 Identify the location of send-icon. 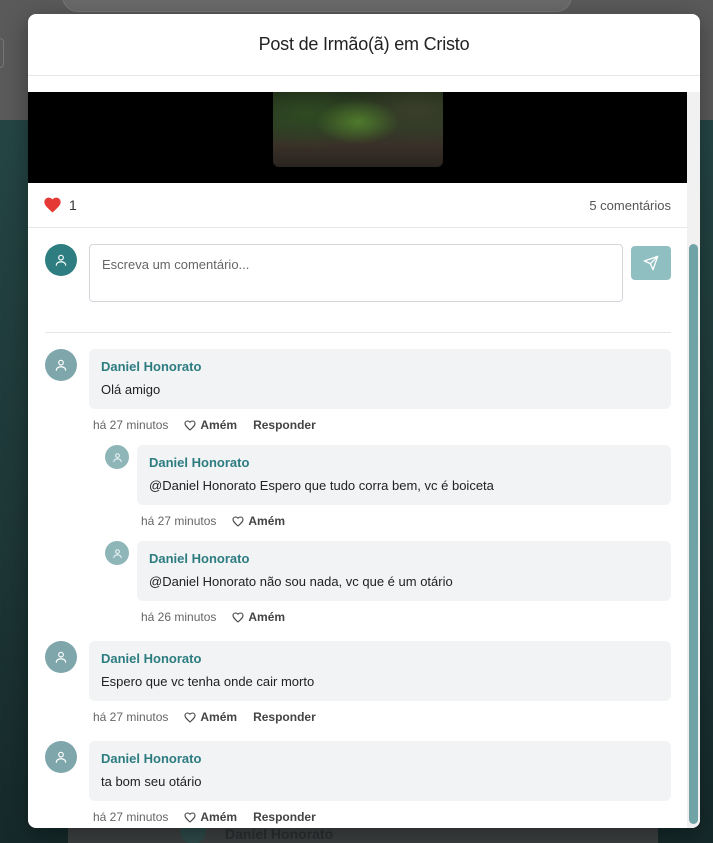
(651, 263).